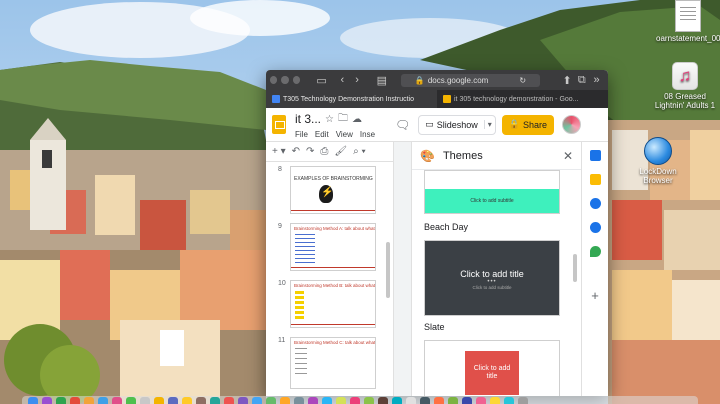 This screenshot has width=720, height=404. What do you see at coordinates (329, 119) in the screenshot?
I see `star-icon: ☆` at bounding box center [329, 119].